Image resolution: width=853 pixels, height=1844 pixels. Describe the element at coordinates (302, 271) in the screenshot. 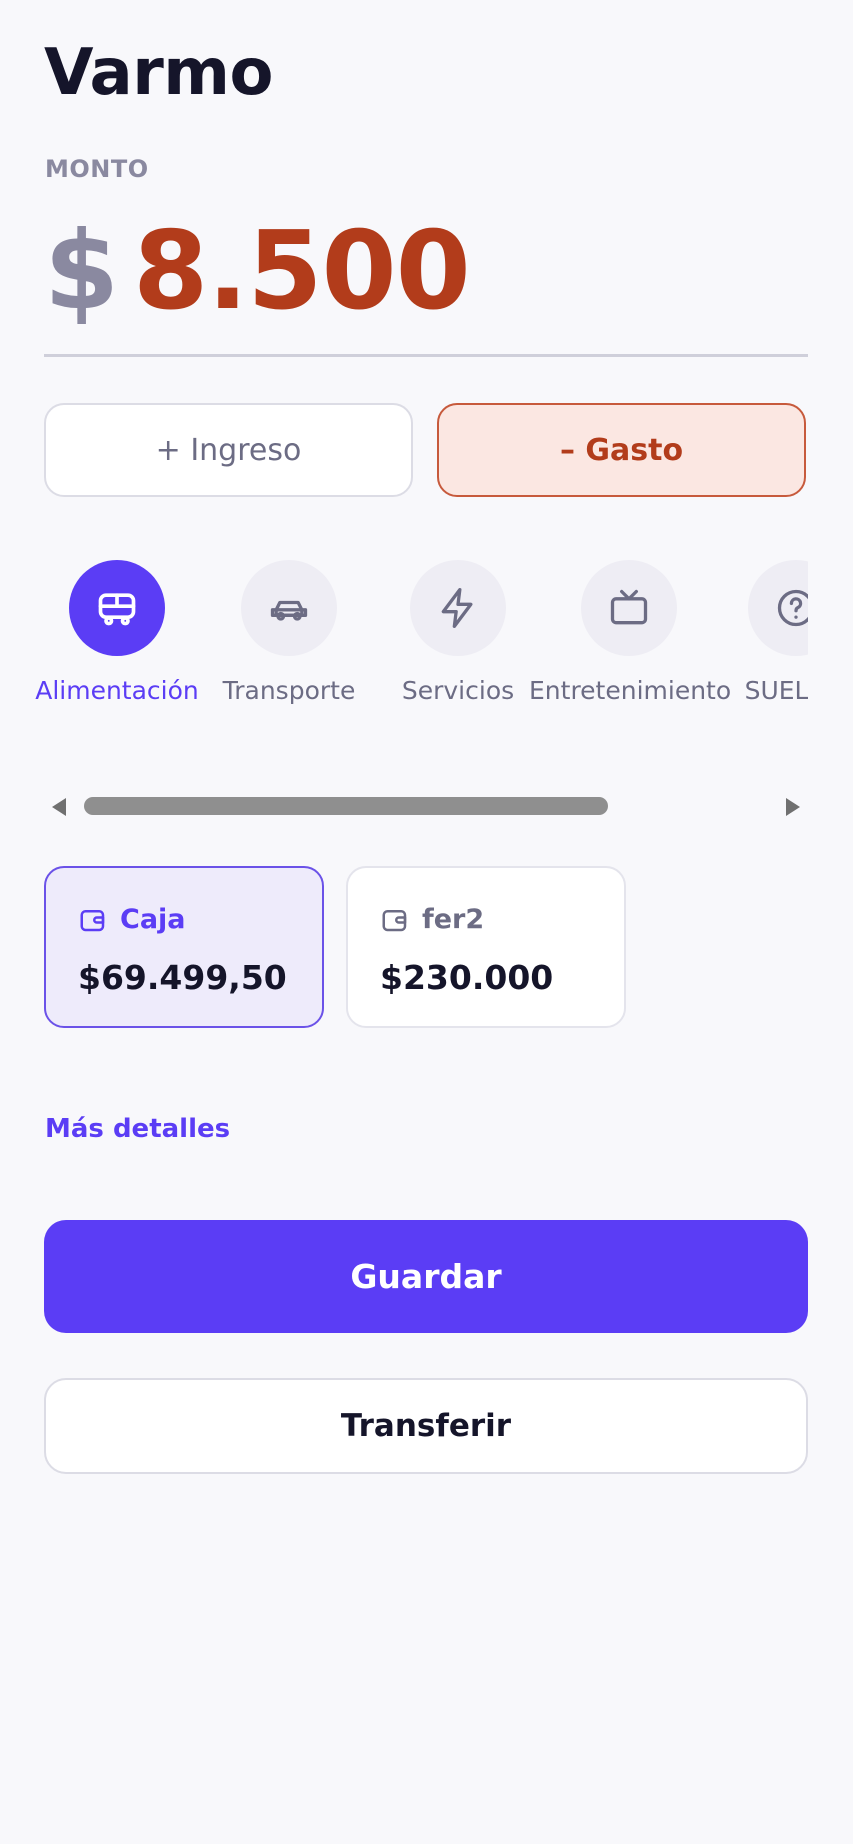

I see `amount-value: 8.500` at that location.